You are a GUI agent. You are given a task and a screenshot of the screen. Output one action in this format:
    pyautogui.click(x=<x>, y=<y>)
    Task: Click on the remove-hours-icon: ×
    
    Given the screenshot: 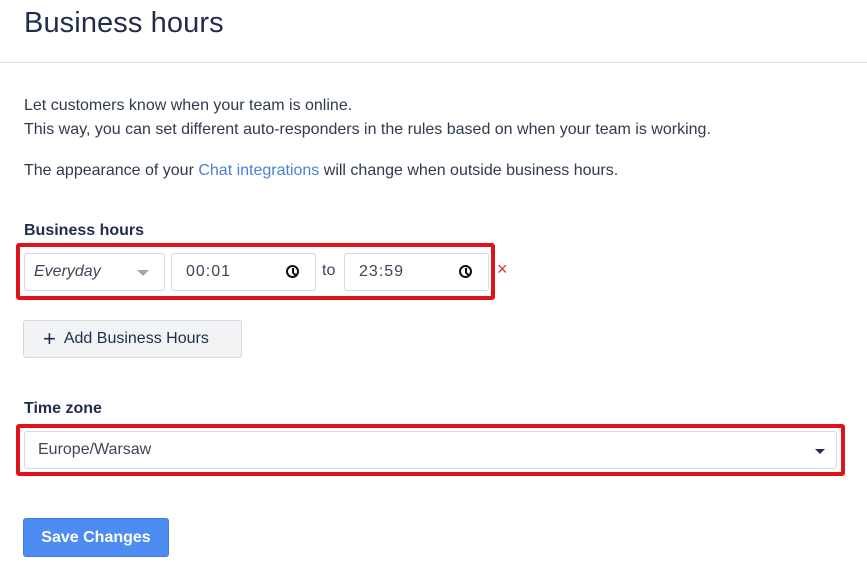 What is the action you would take?
    pyautogui.click(x=502, y=269)
    